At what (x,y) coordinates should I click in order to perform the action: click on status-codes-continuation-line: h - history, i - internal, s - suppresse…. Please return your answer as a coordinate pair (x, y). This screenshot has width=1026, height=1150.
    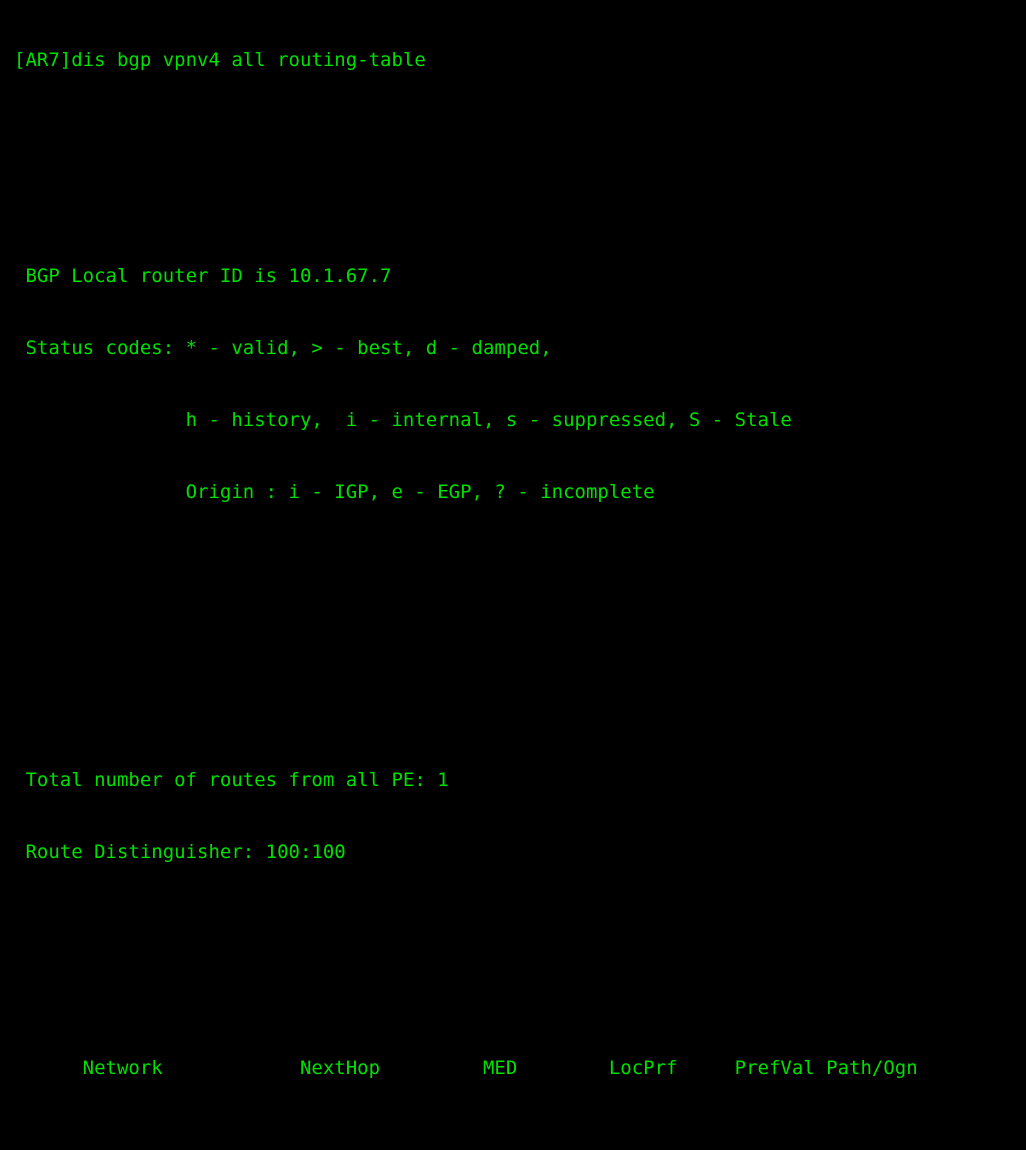
    Looking at the image, I should click on (403, 420).